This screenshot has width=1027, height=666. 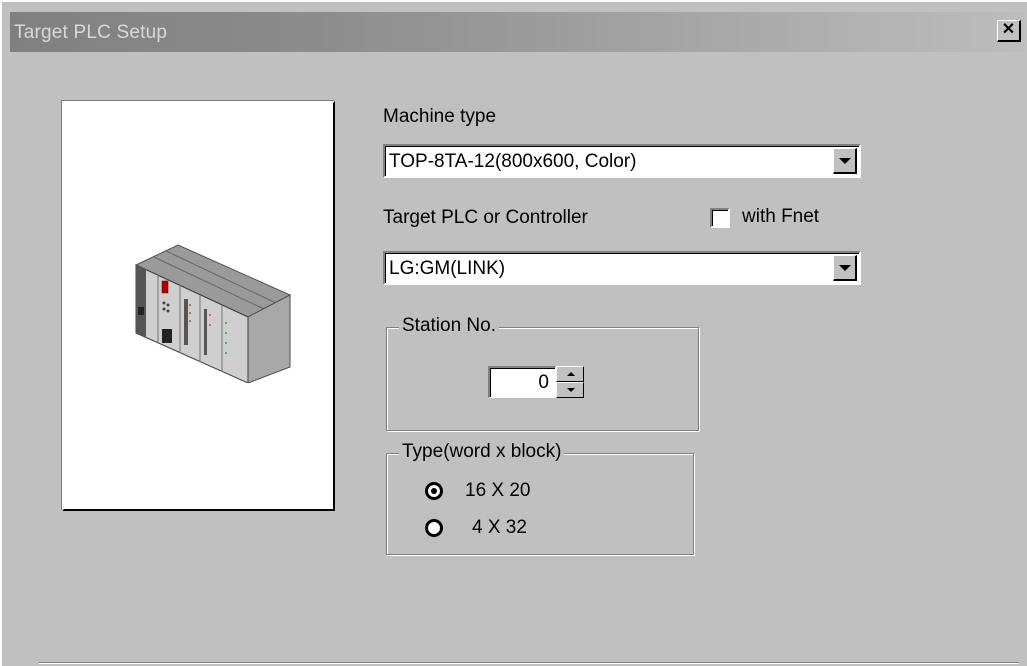 I want to click on radio-selected-dot, so click(x=434, y=491).